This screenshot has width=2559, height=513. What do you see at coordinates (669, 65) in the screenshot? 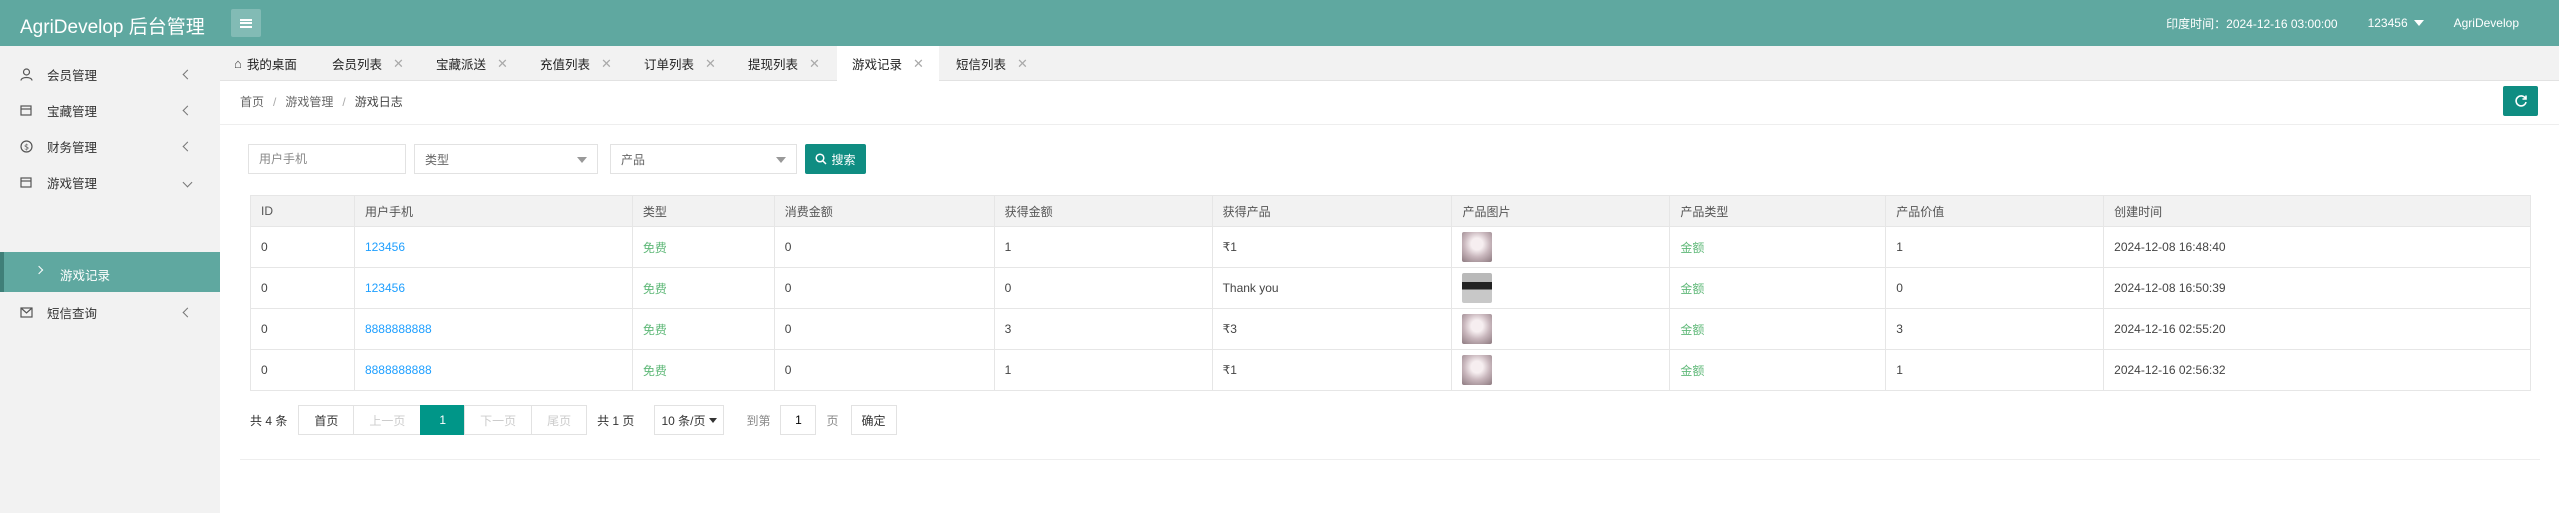
I see `tab-label: 订单列表` at bounding box center [669, 65].